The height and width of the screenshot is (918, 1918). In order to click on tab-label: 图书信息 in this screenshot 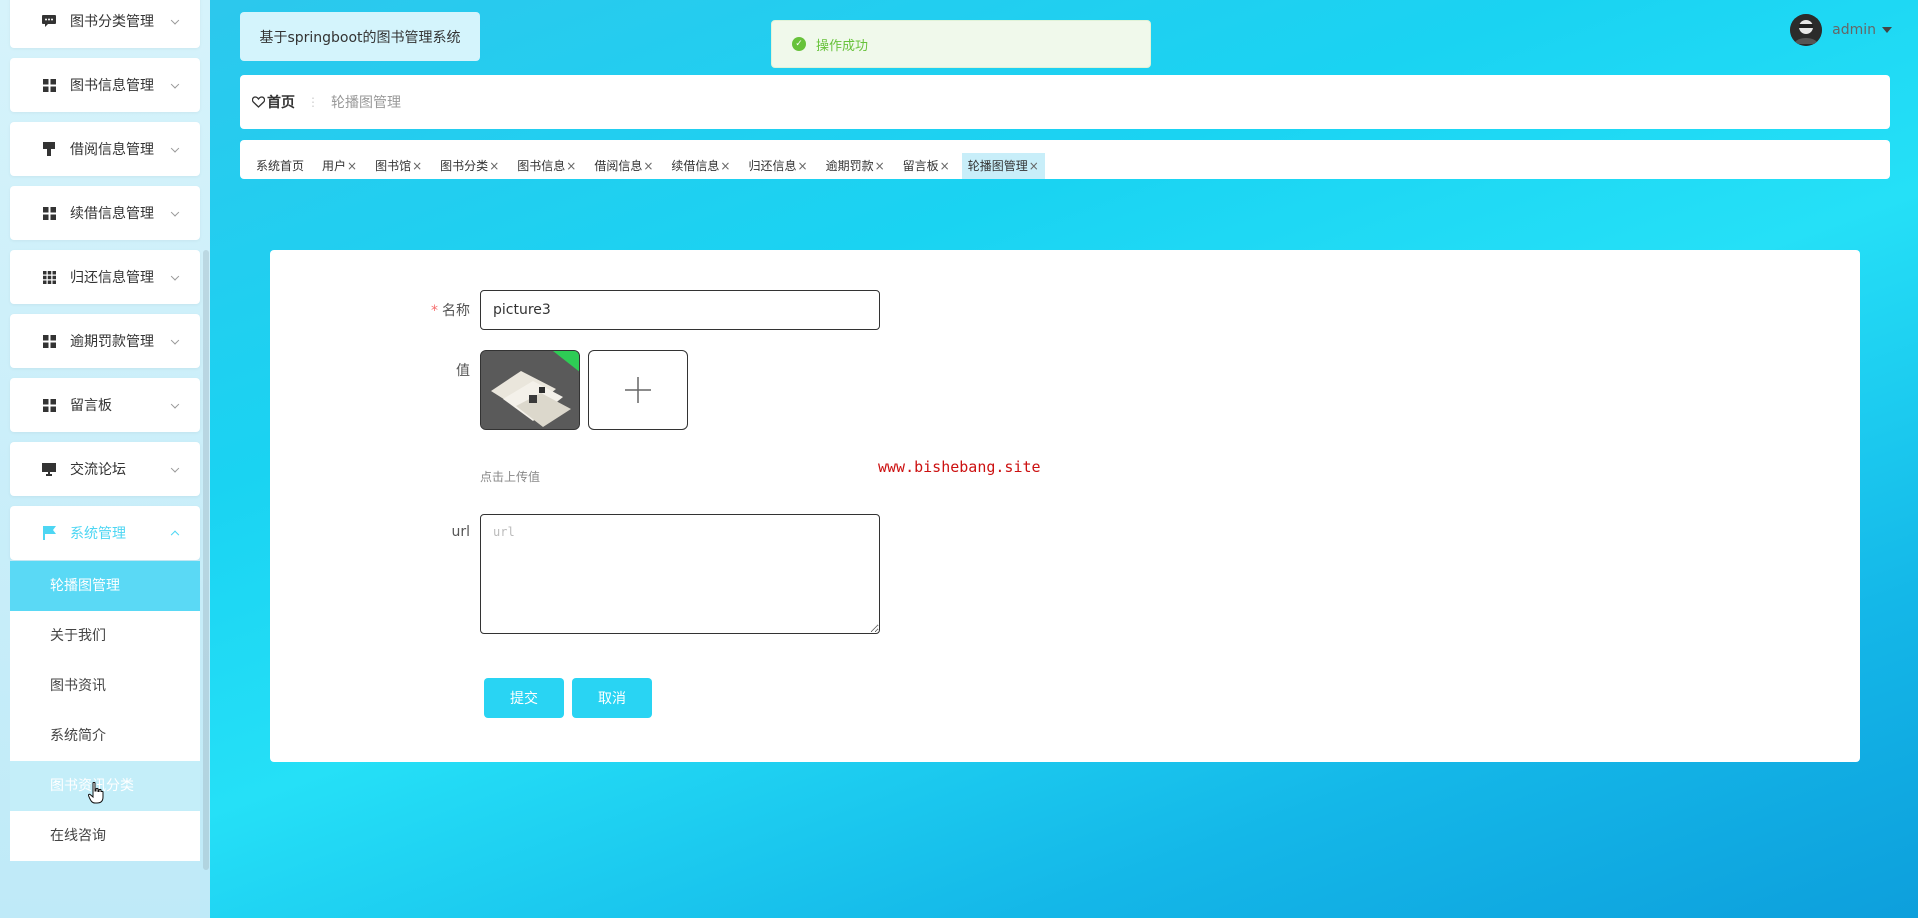, I will do `click(541, 166)`.